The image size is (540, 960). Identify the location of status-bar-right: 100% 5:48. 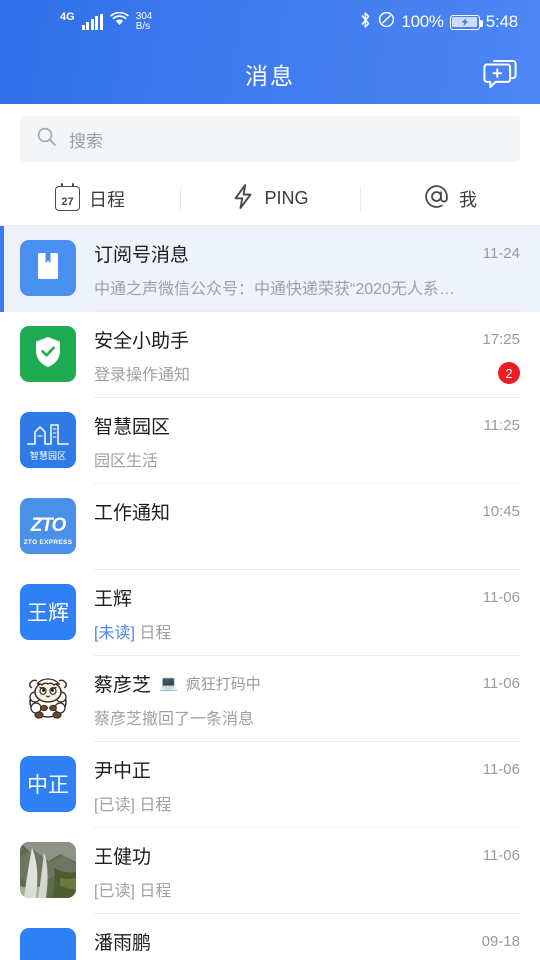
(438, 22).